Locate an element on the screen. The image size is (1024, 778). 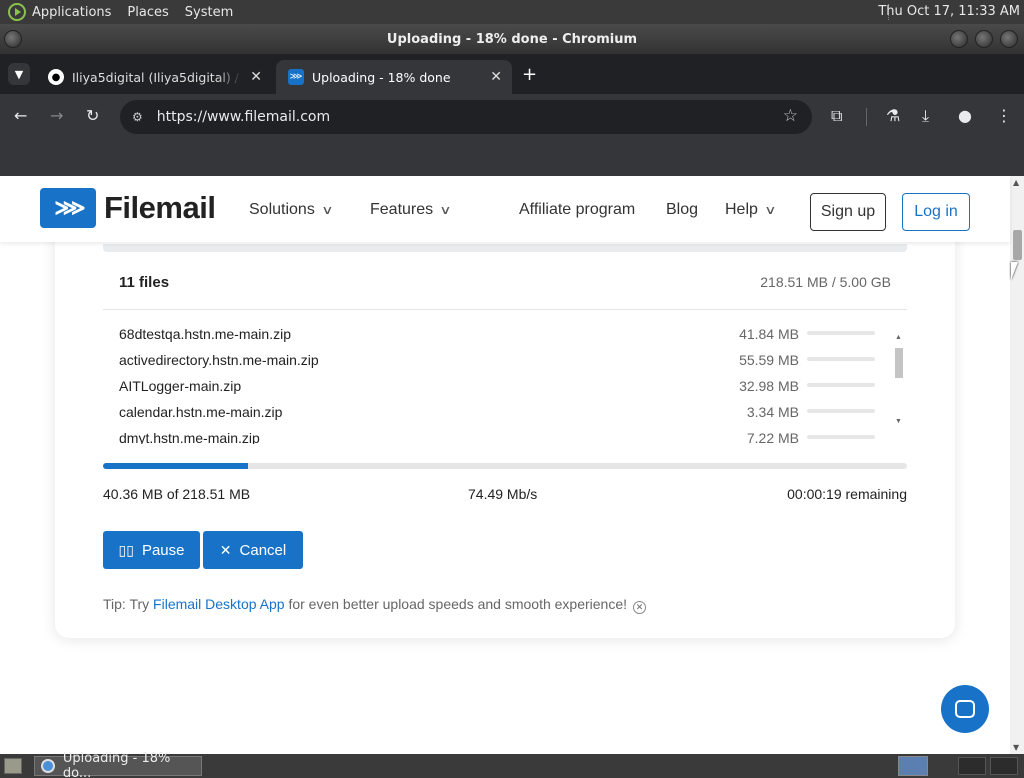
download-icon: ⤓ is located at coordinates (925, 116).